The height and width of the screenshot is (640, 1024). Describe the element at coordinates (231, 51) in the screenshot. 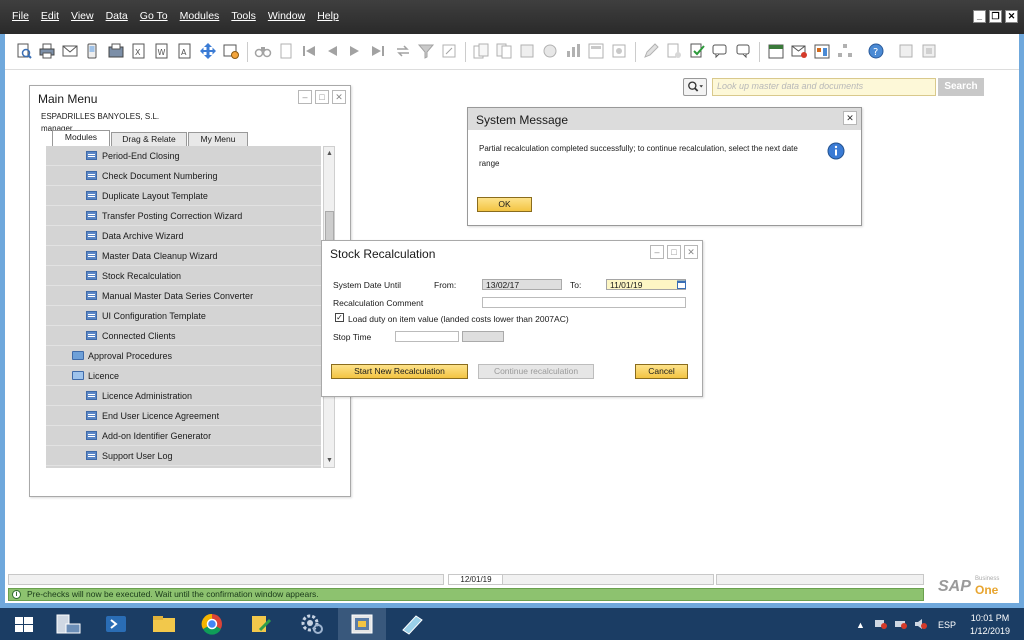

I see `lock-screen-icon` at that location.